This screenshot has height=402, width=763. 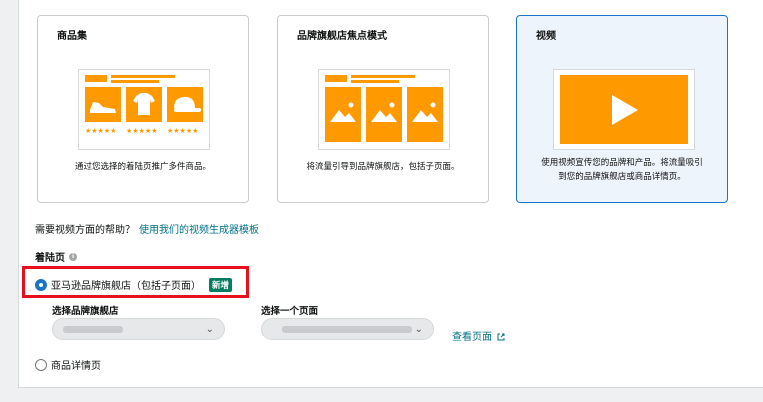 What do you see at coordinates (144, 105) in the screenshot?
I see `product-collection-illustration: ★★★★★ ★★★★★ ★★★★★` at bounding box center [144, 105].